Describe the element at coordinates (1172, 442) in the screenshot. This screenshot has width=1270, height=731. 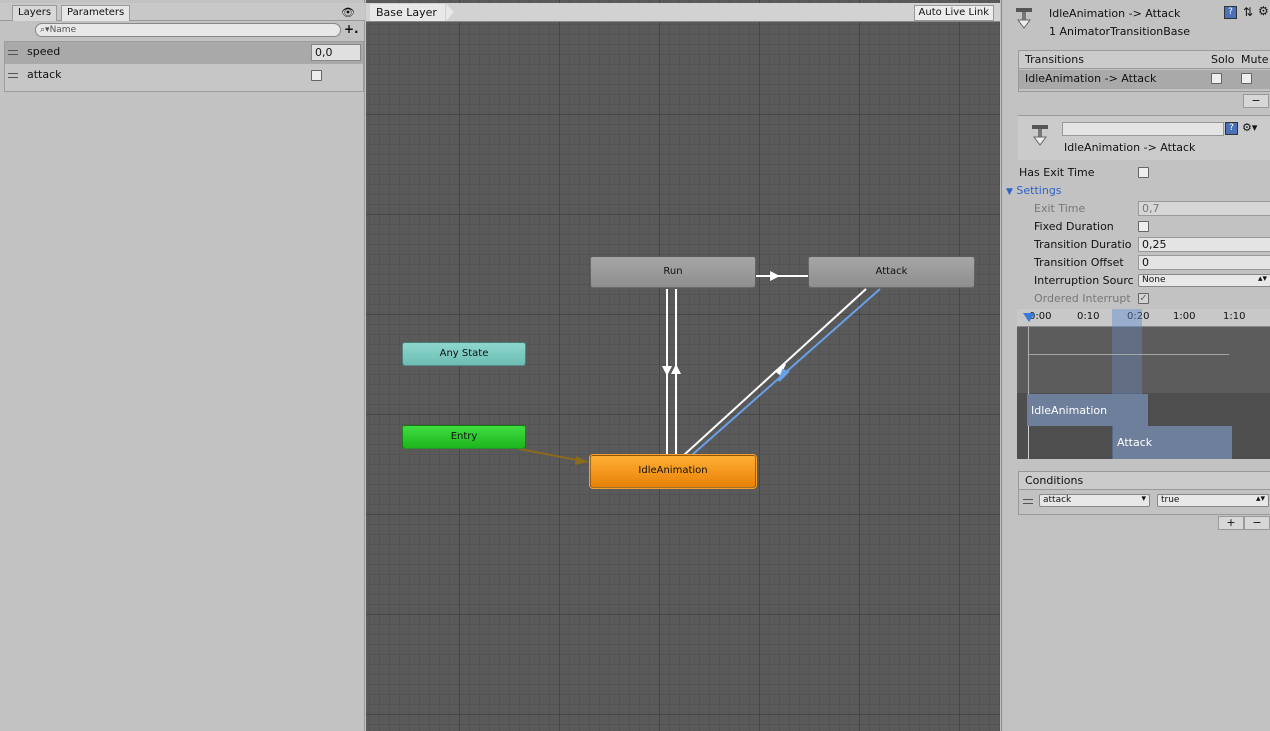
I see `to-state-clip: Attack` at that location.